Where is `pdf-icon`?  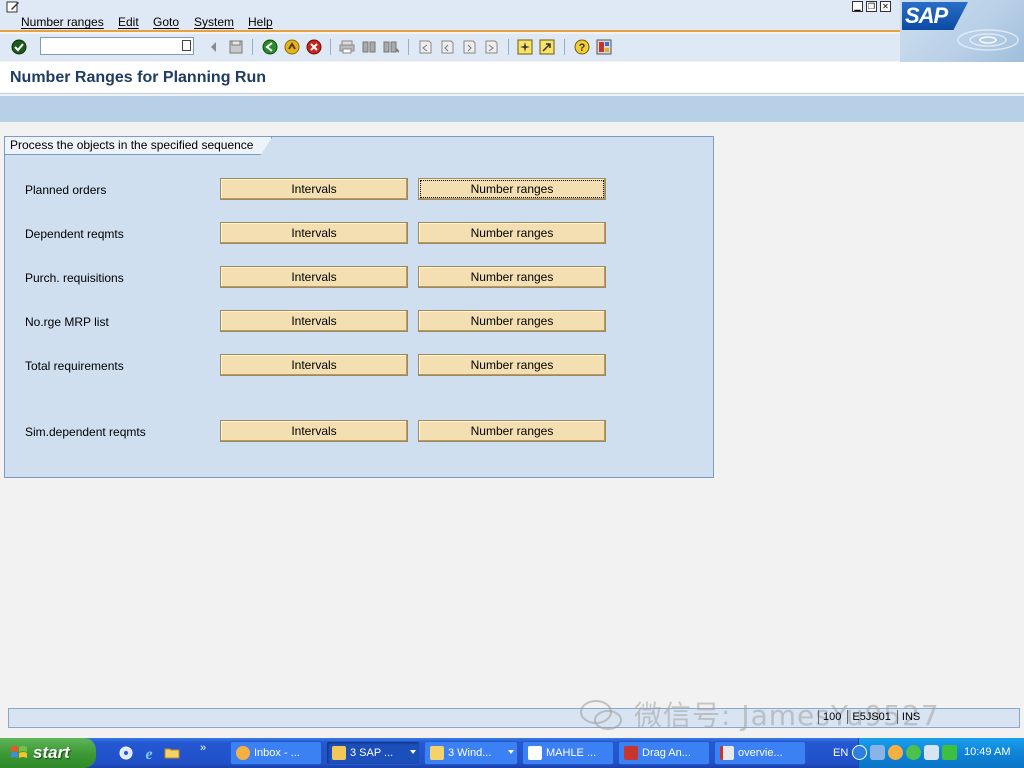
pdf-icon is located at coordinates (727, 753).